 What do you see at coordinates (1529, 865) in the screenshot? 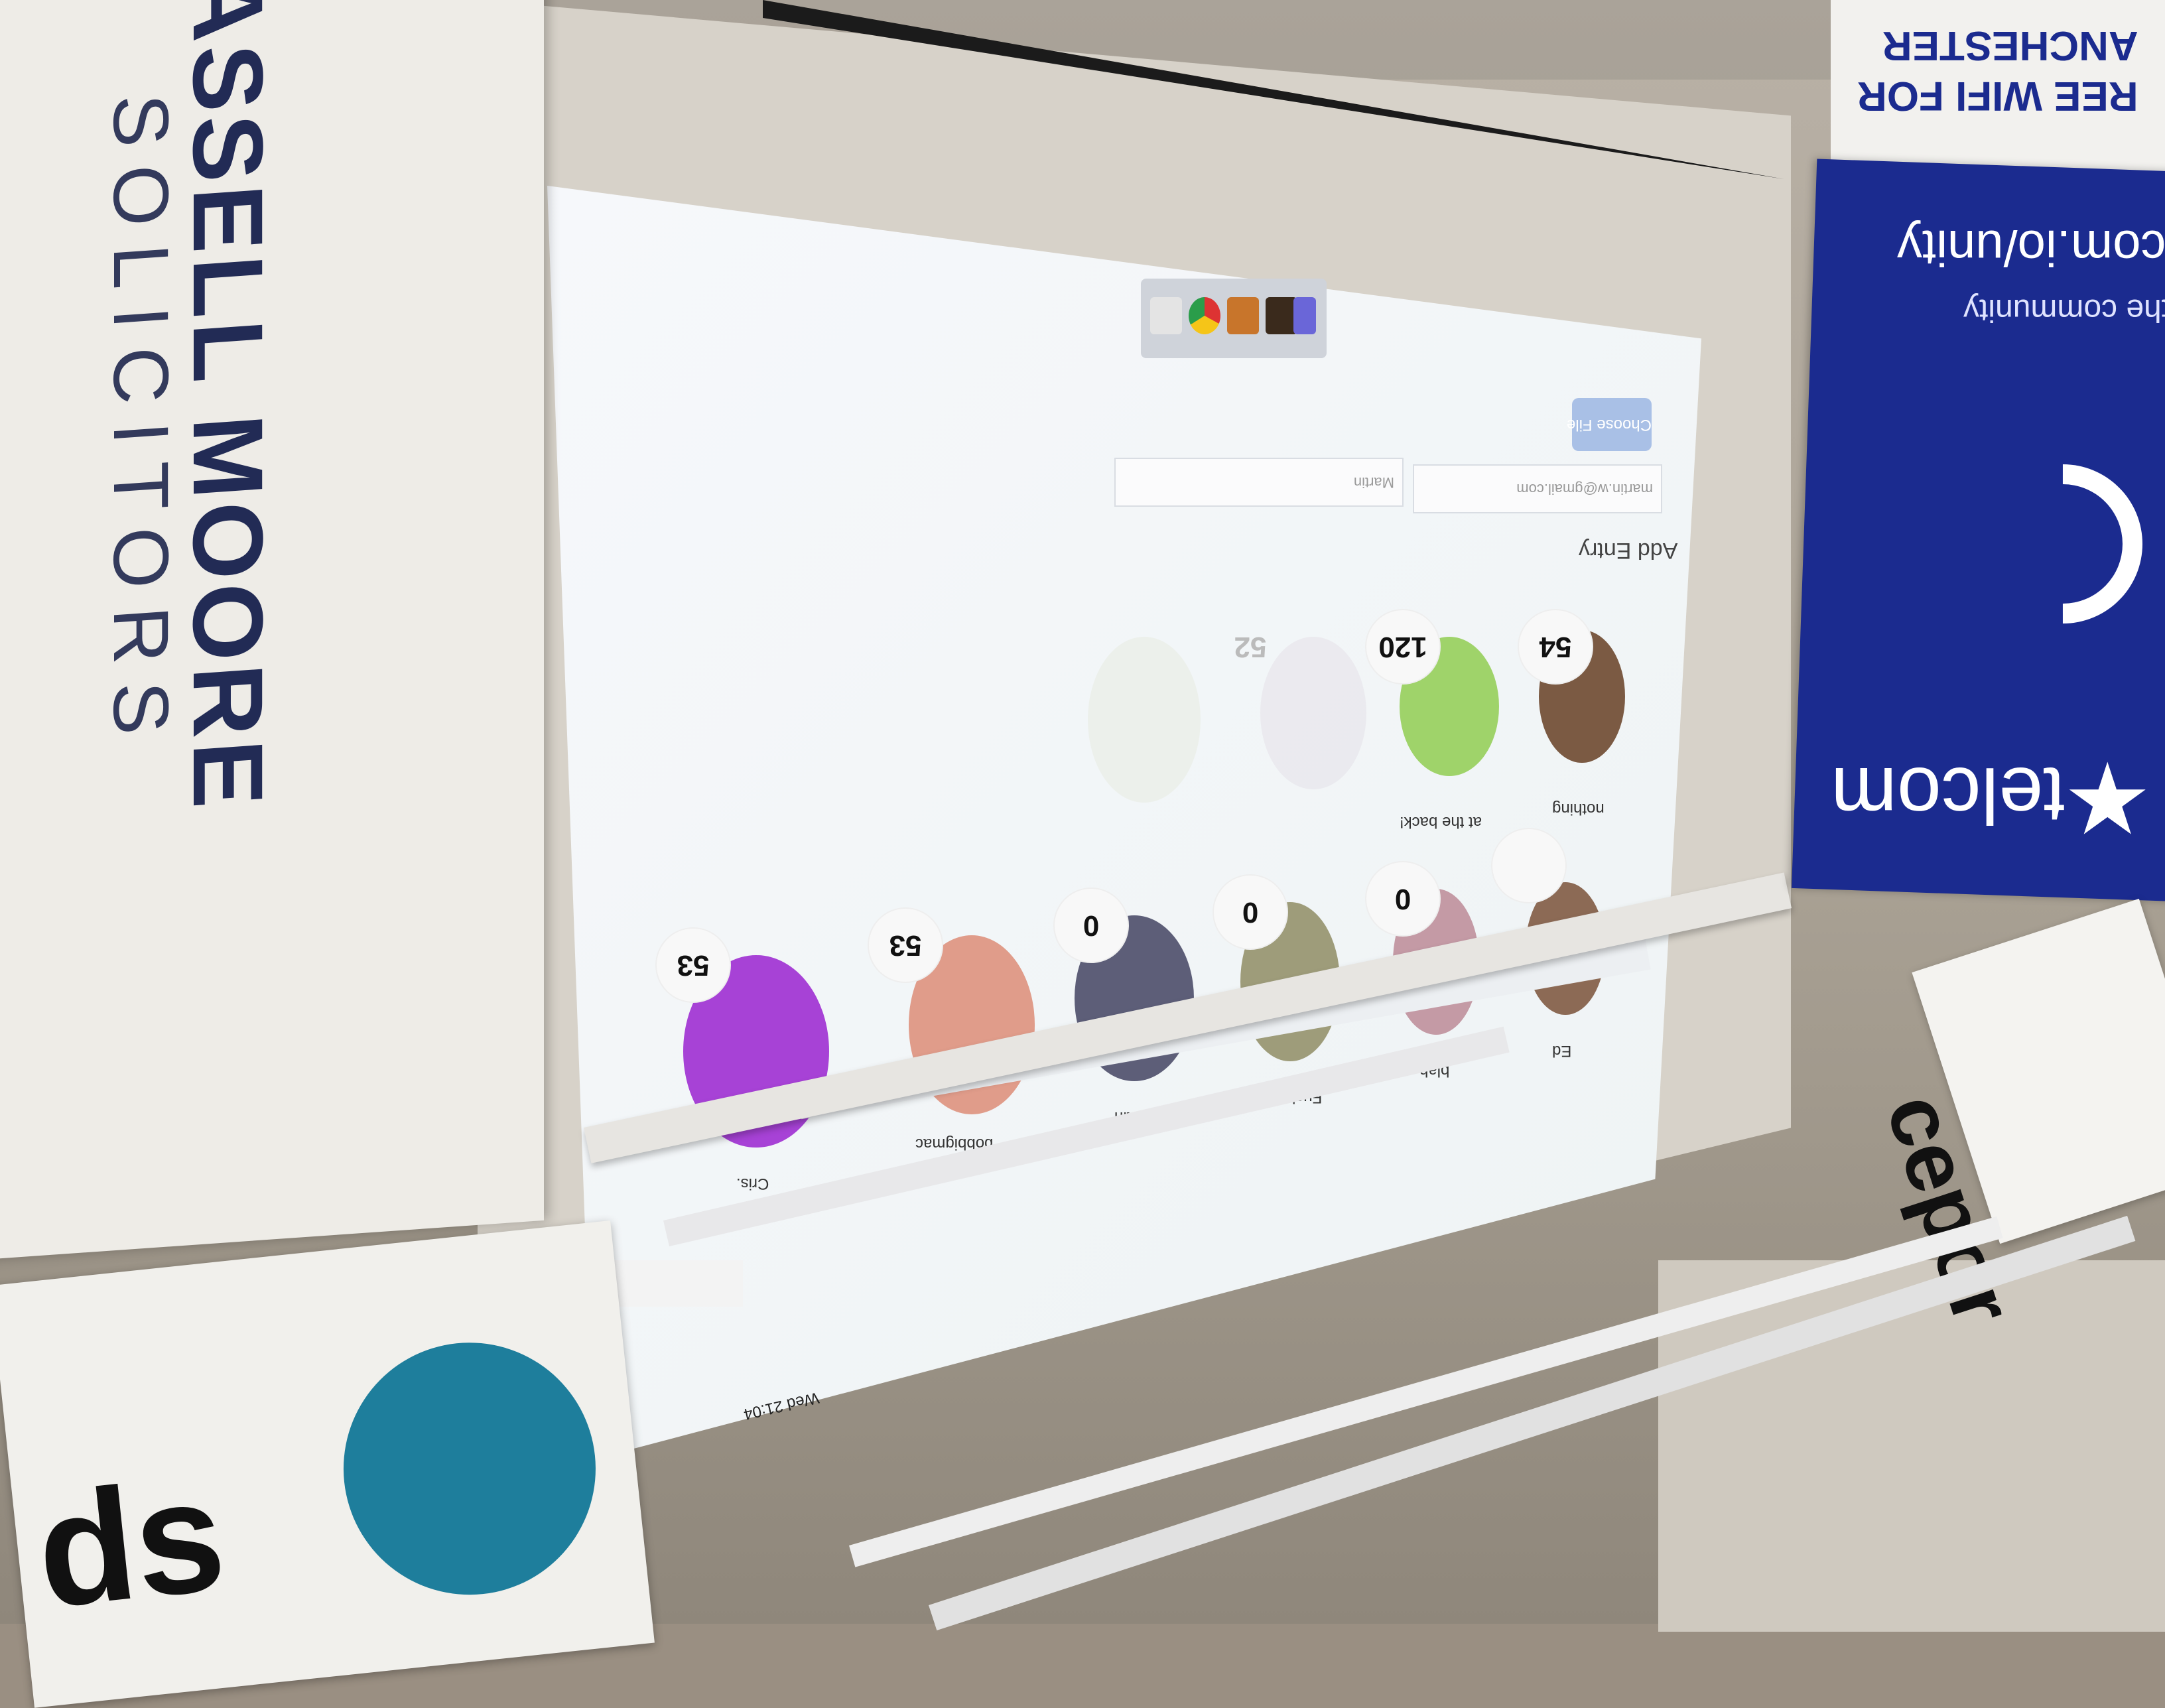
I see `loading-spinner` at bounding box center [1529, 865].